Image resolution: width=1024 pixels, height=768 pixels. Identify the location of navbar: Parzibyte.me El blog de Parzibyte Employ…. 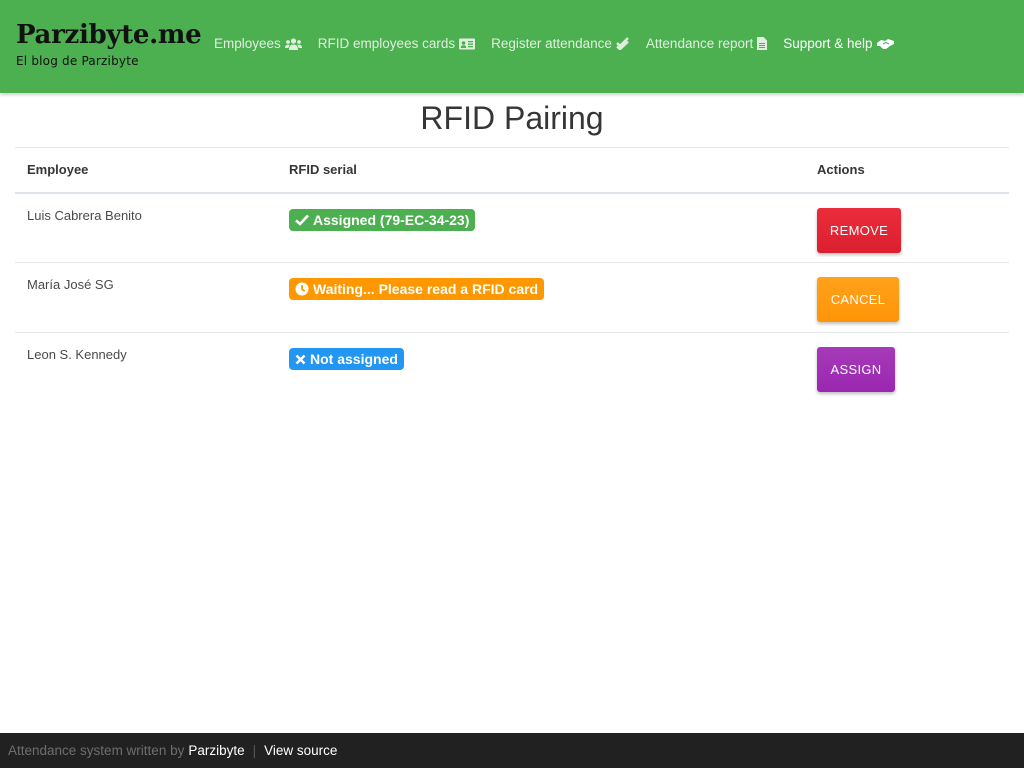
(512, 46).